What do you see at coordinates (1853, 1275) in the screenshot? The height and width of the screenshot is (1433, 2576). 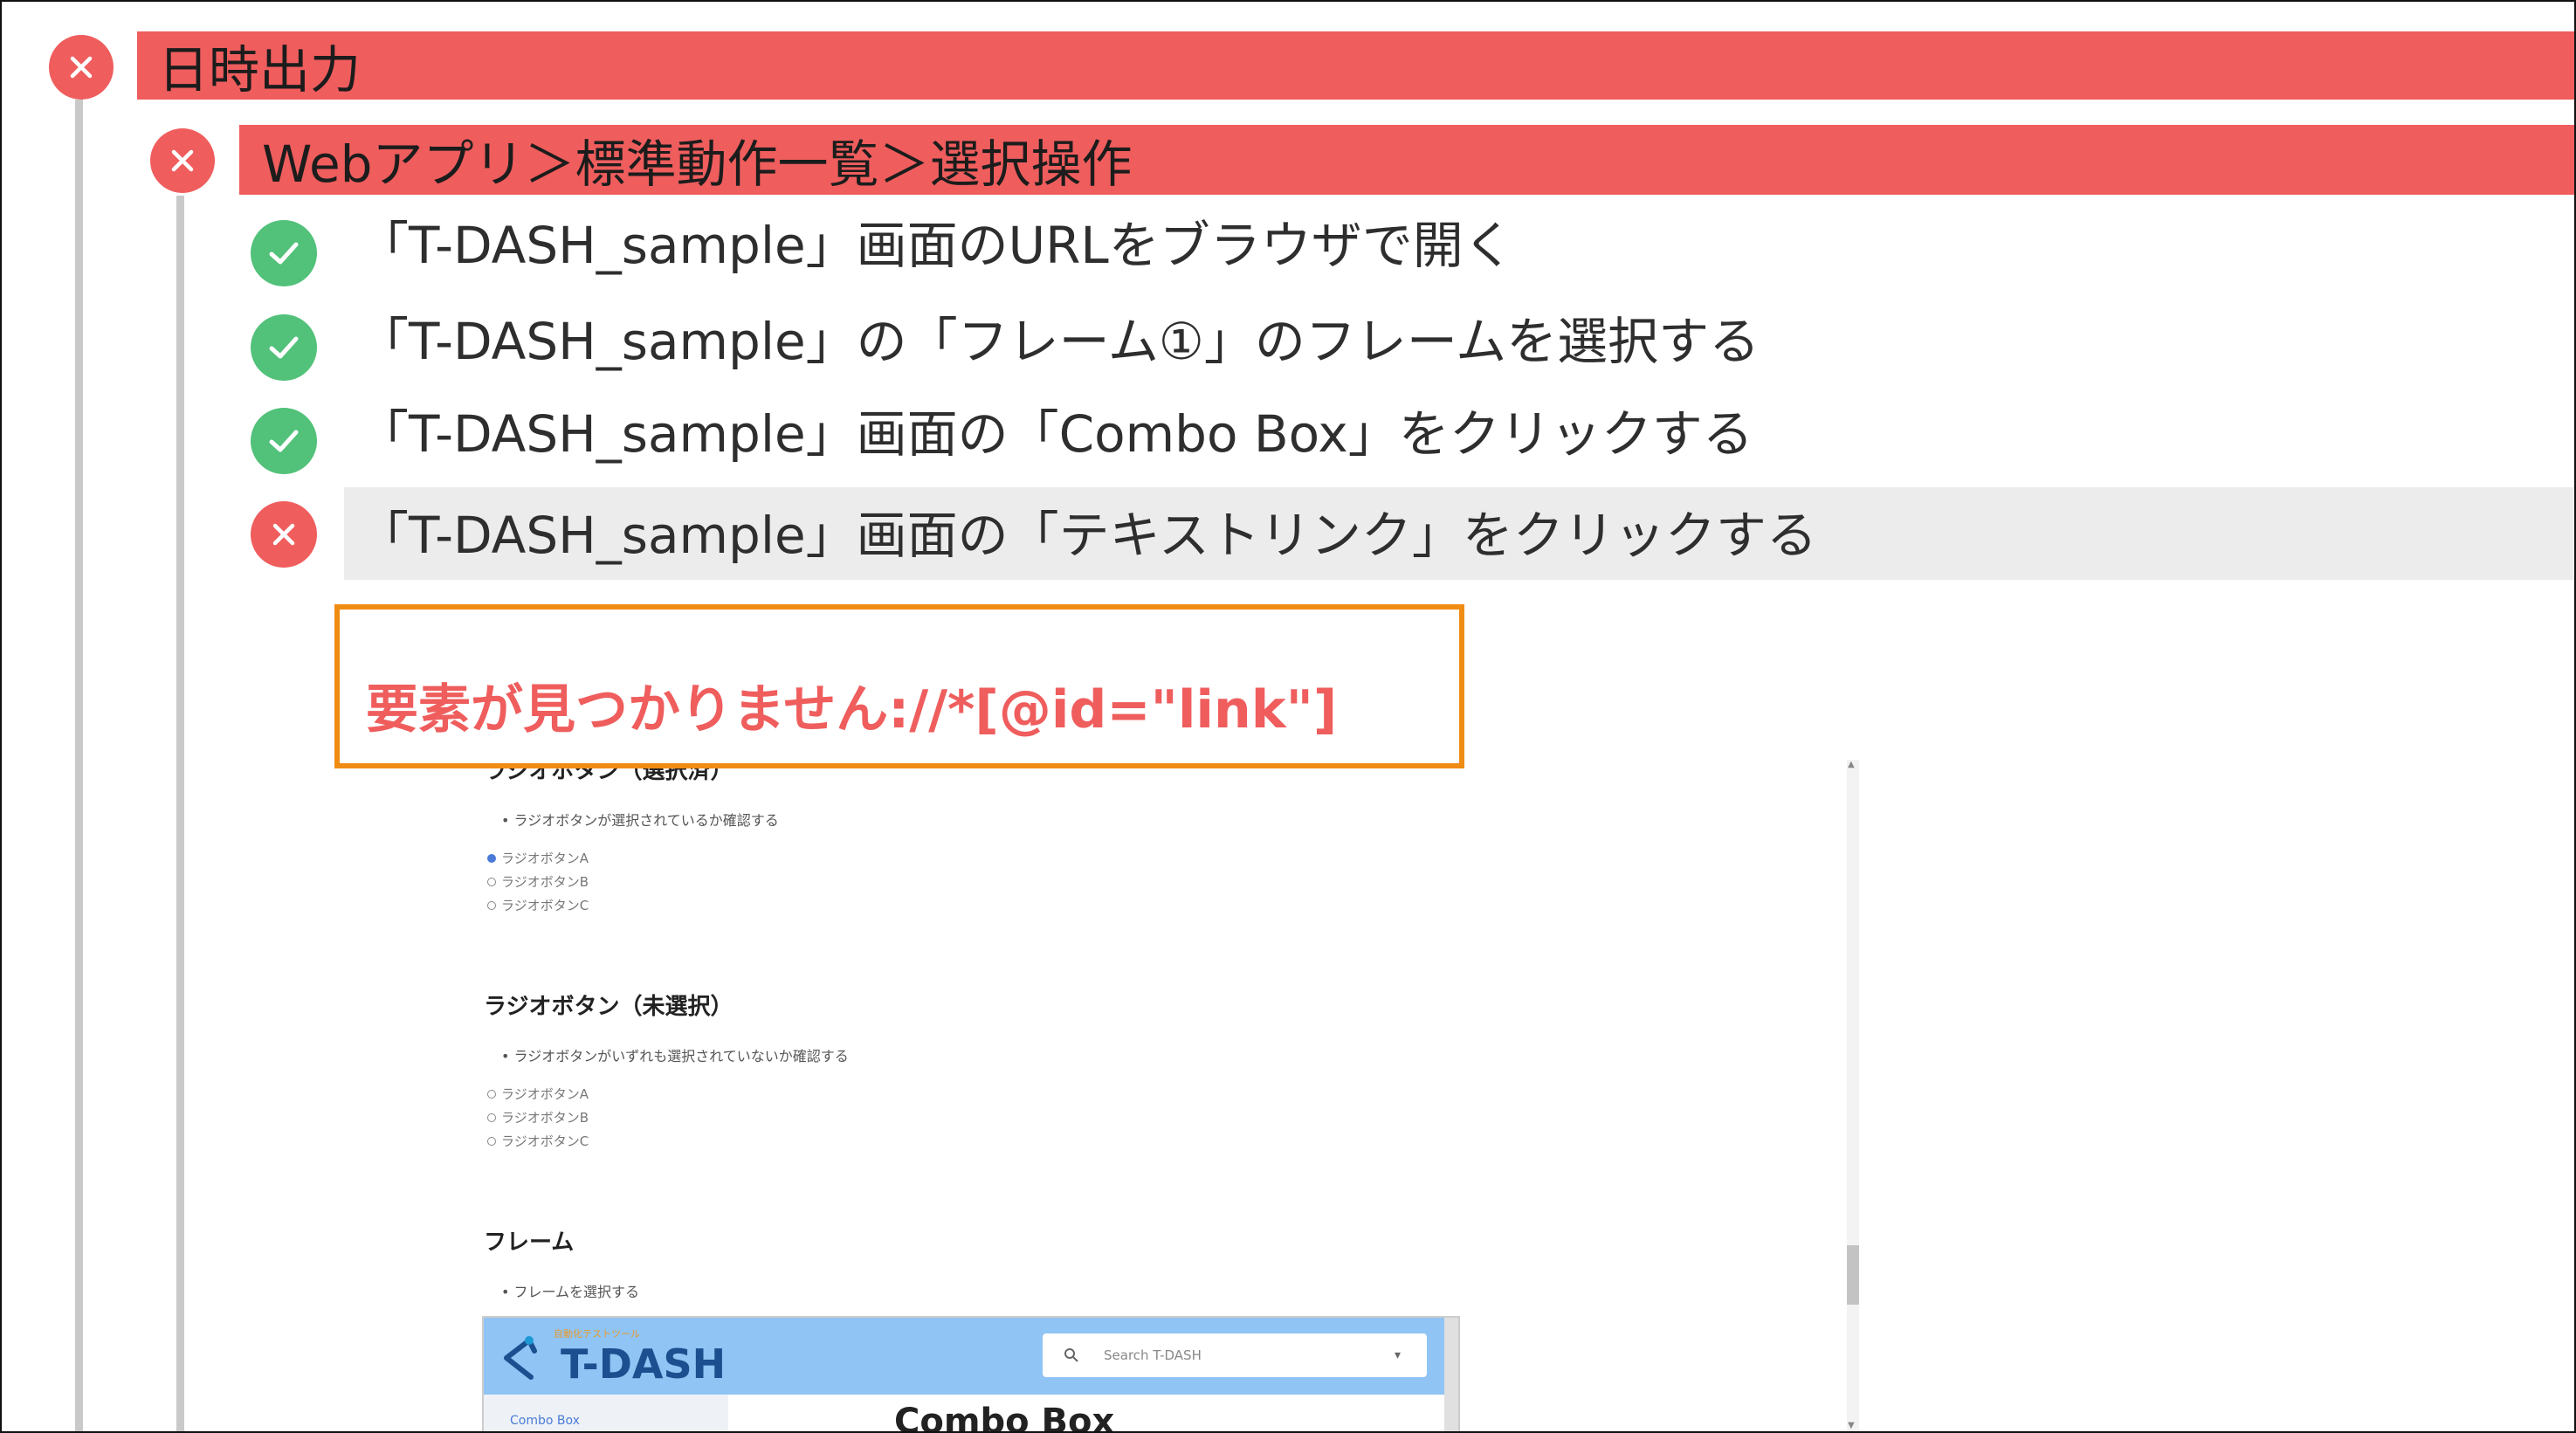 I see `scrollbar-thumb` at bounding box center [1853, 1275].